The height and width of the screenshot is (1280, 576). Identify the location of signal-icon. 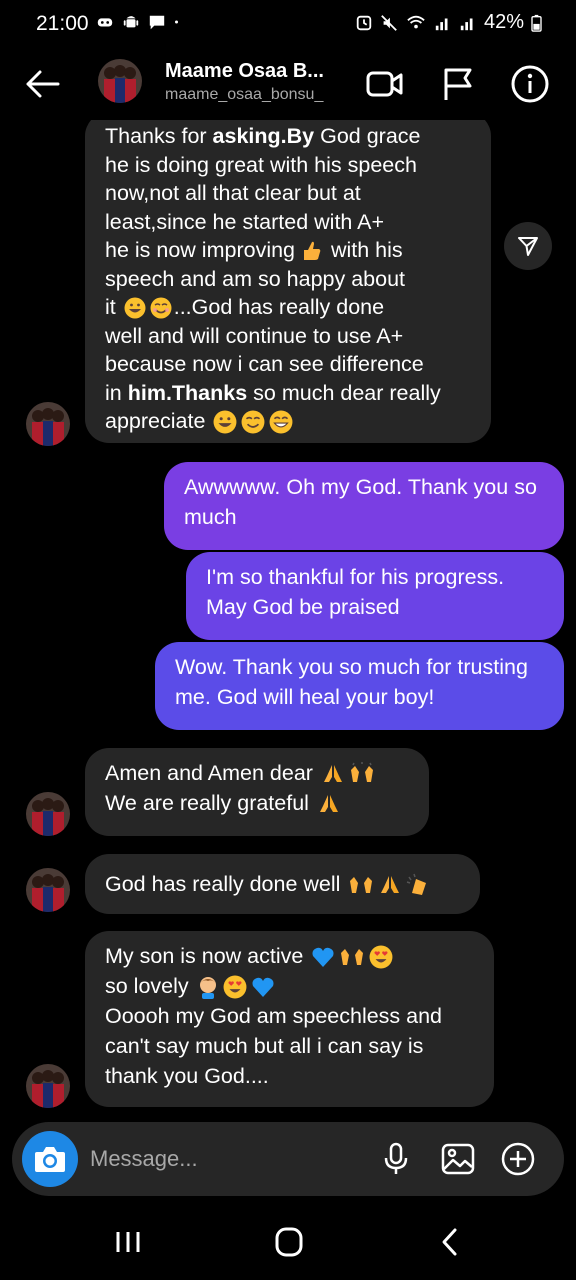
(441, 24).